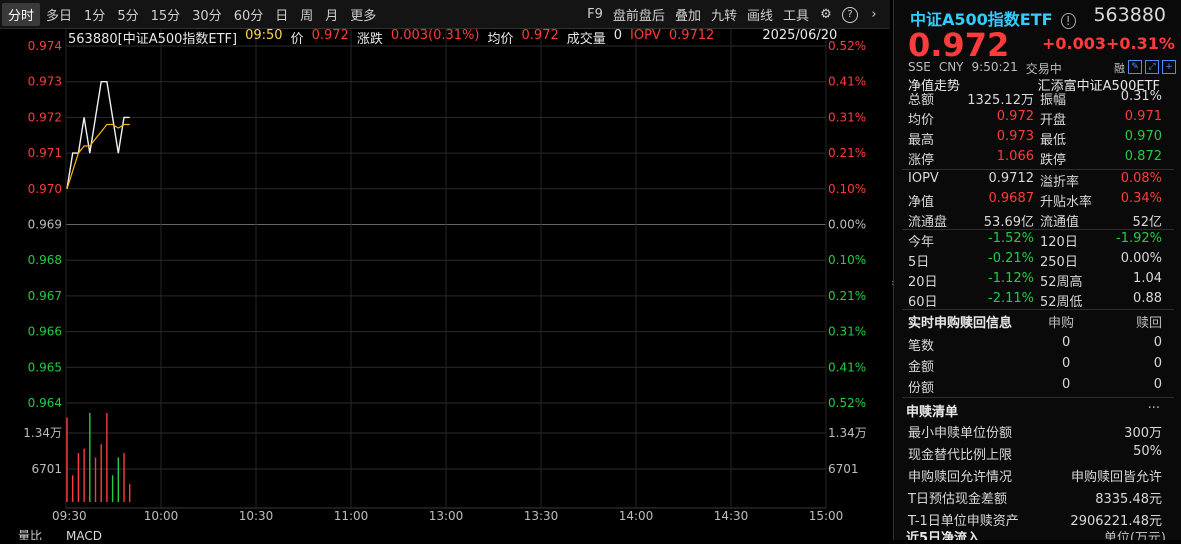  Describe the element at coordinates (363, 14) in the screenshot. I see `period-tab: 更多` at that location.